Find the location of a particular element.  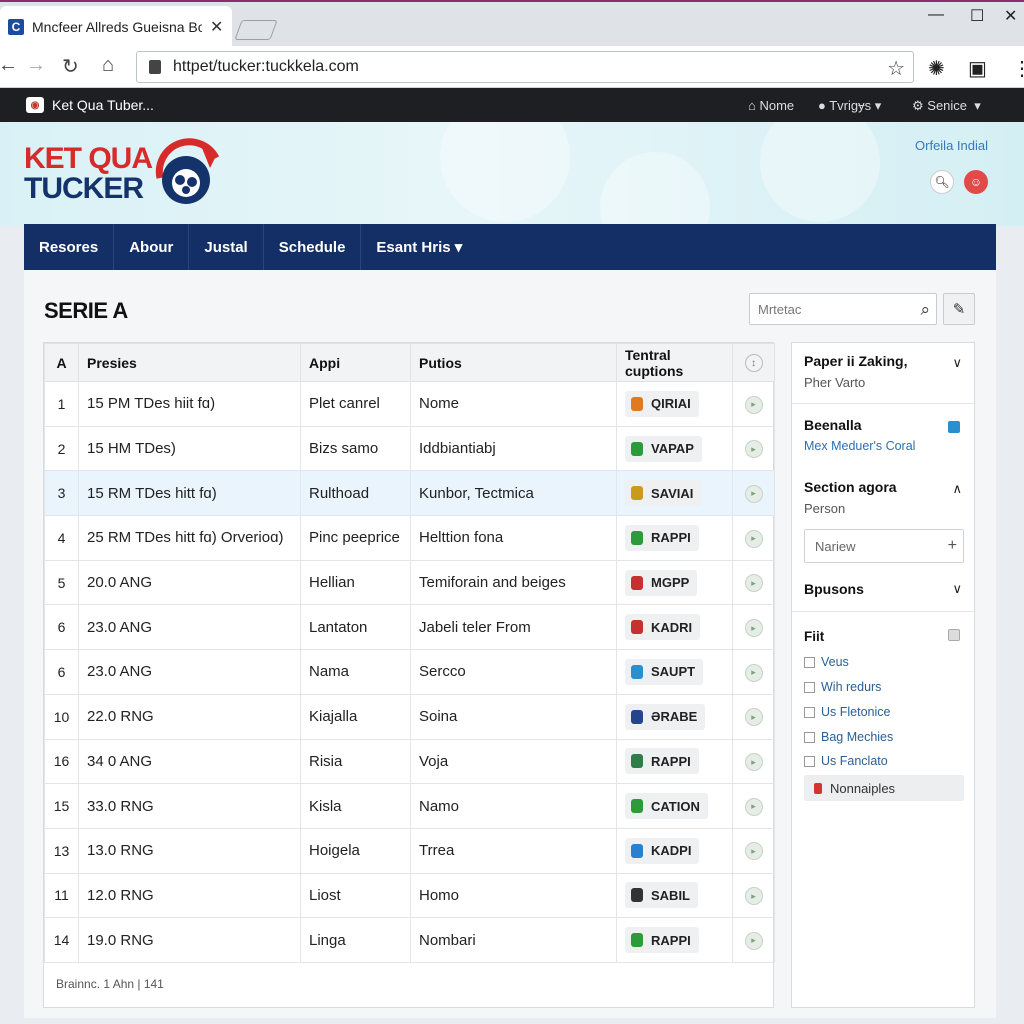

table-cell-appi: Nama is located at coordinates (355, 672).